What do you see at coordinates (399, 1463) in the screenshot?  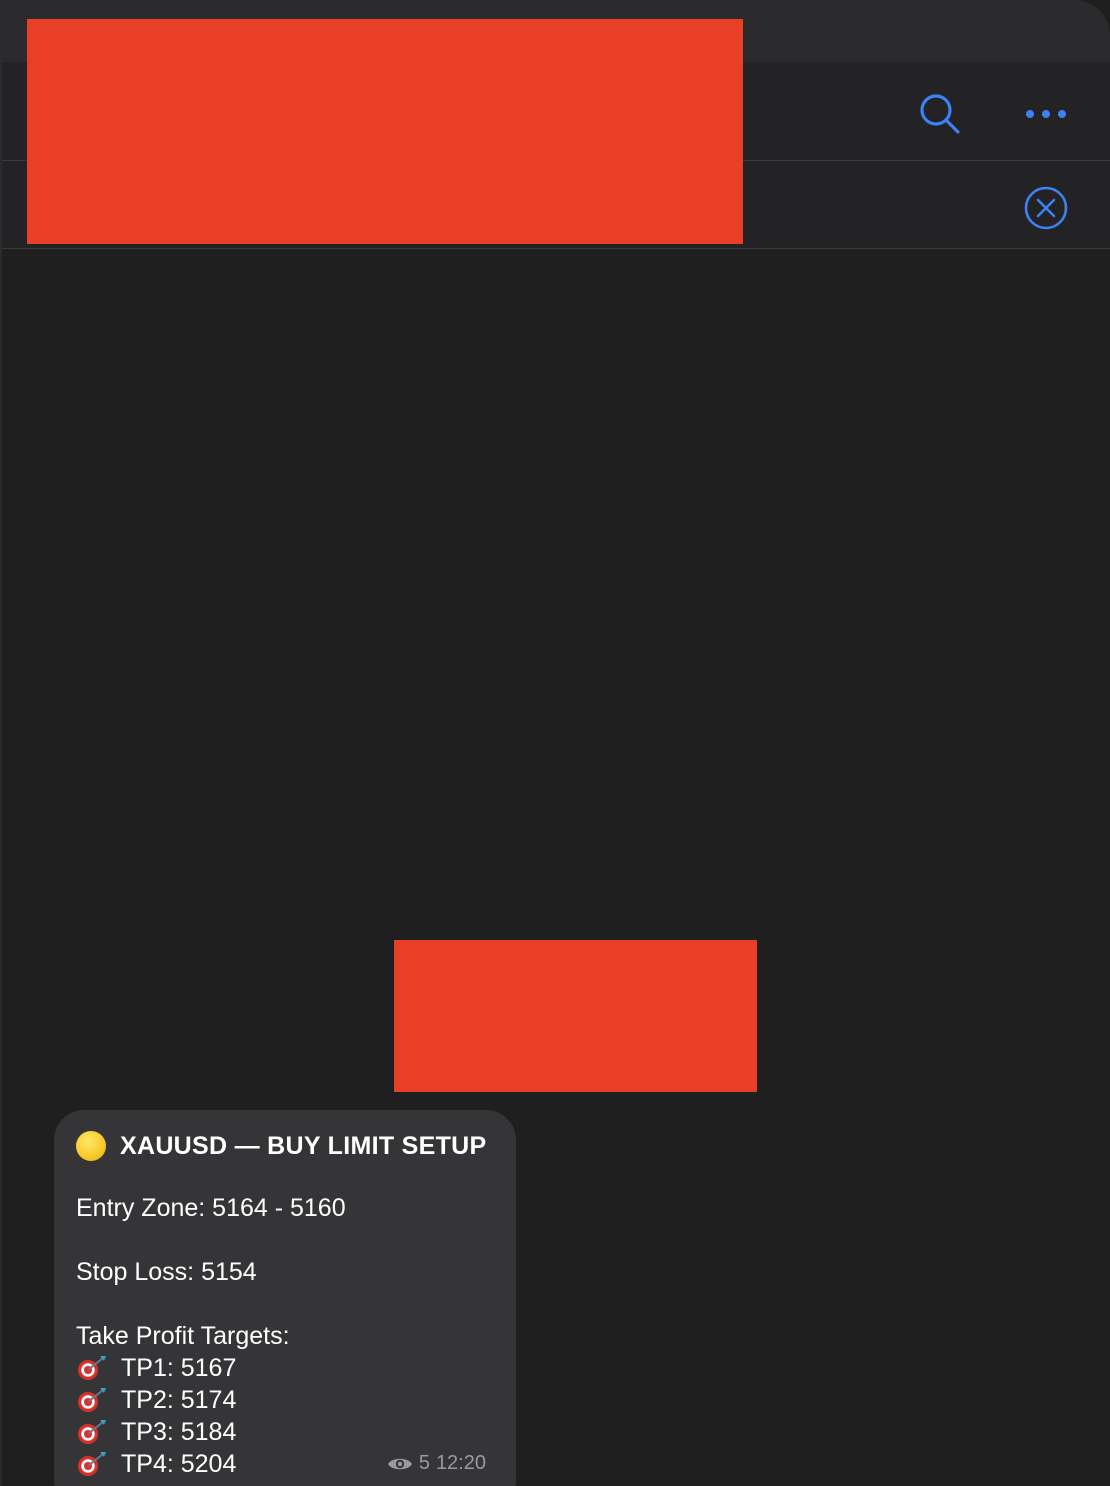 I see `eye-icon` at bounding box center [399, 1463].